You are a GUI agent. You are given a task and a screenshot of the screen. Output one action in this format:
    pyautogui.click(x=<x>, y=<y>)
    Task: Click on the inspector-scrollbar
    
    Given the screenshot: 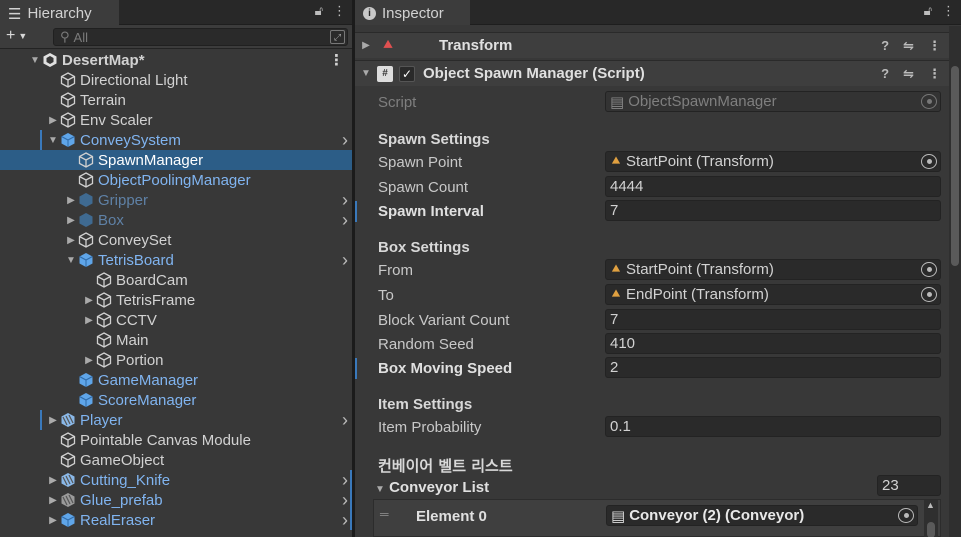 What is the action you would take?
    pyautogui.click(x=955, y=281)
    